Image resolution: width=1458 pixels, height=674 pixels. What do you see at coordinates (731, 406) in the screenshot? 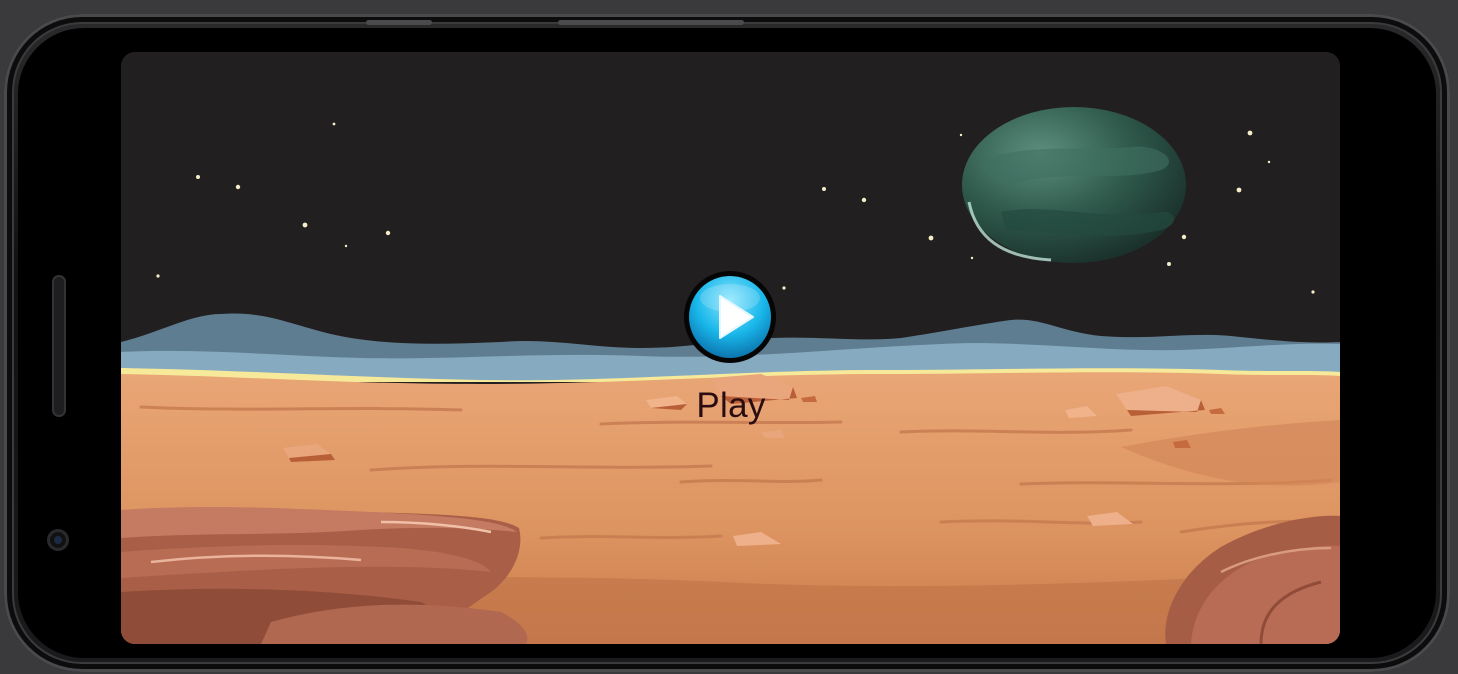
I see `play-label: Play` at bounding box center [731, 406].